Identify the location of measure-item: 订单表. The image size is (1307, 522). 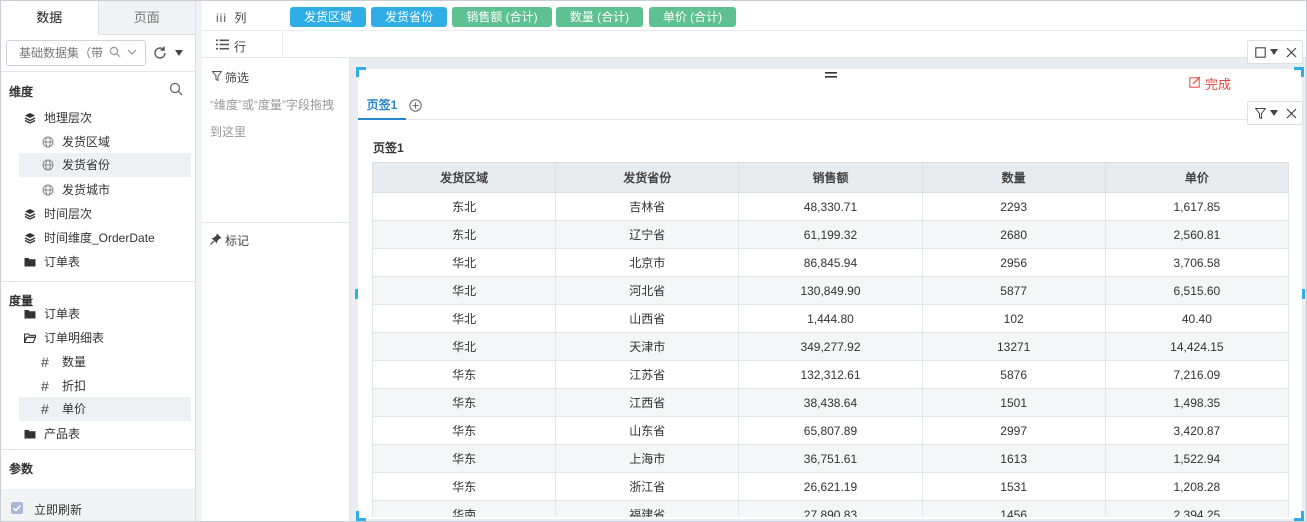
(105, 316).